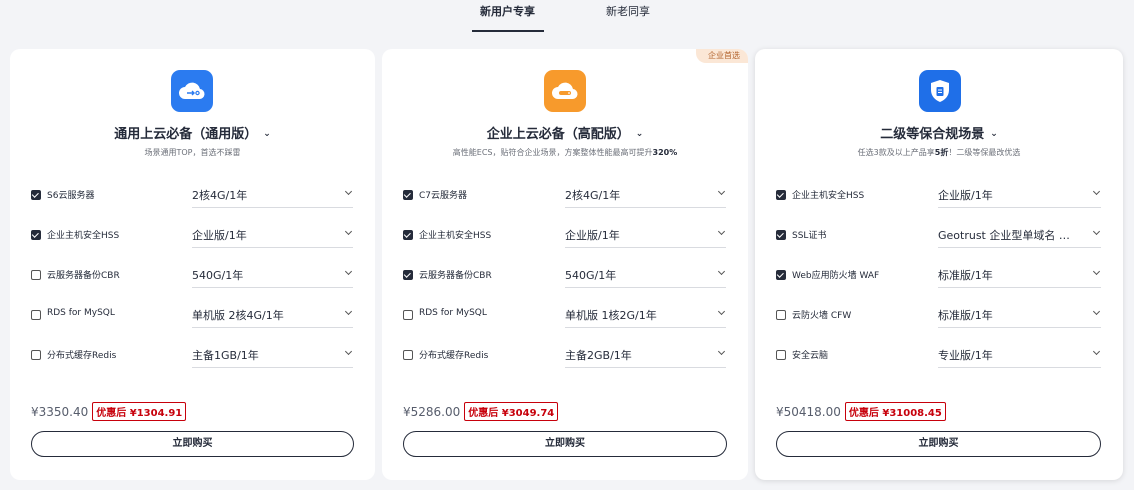 The width and height of the screenshot is (1134, 490). I want to click on list-item: RDS for MySQL 单机版 1核2G/1年, so click(565, 316).